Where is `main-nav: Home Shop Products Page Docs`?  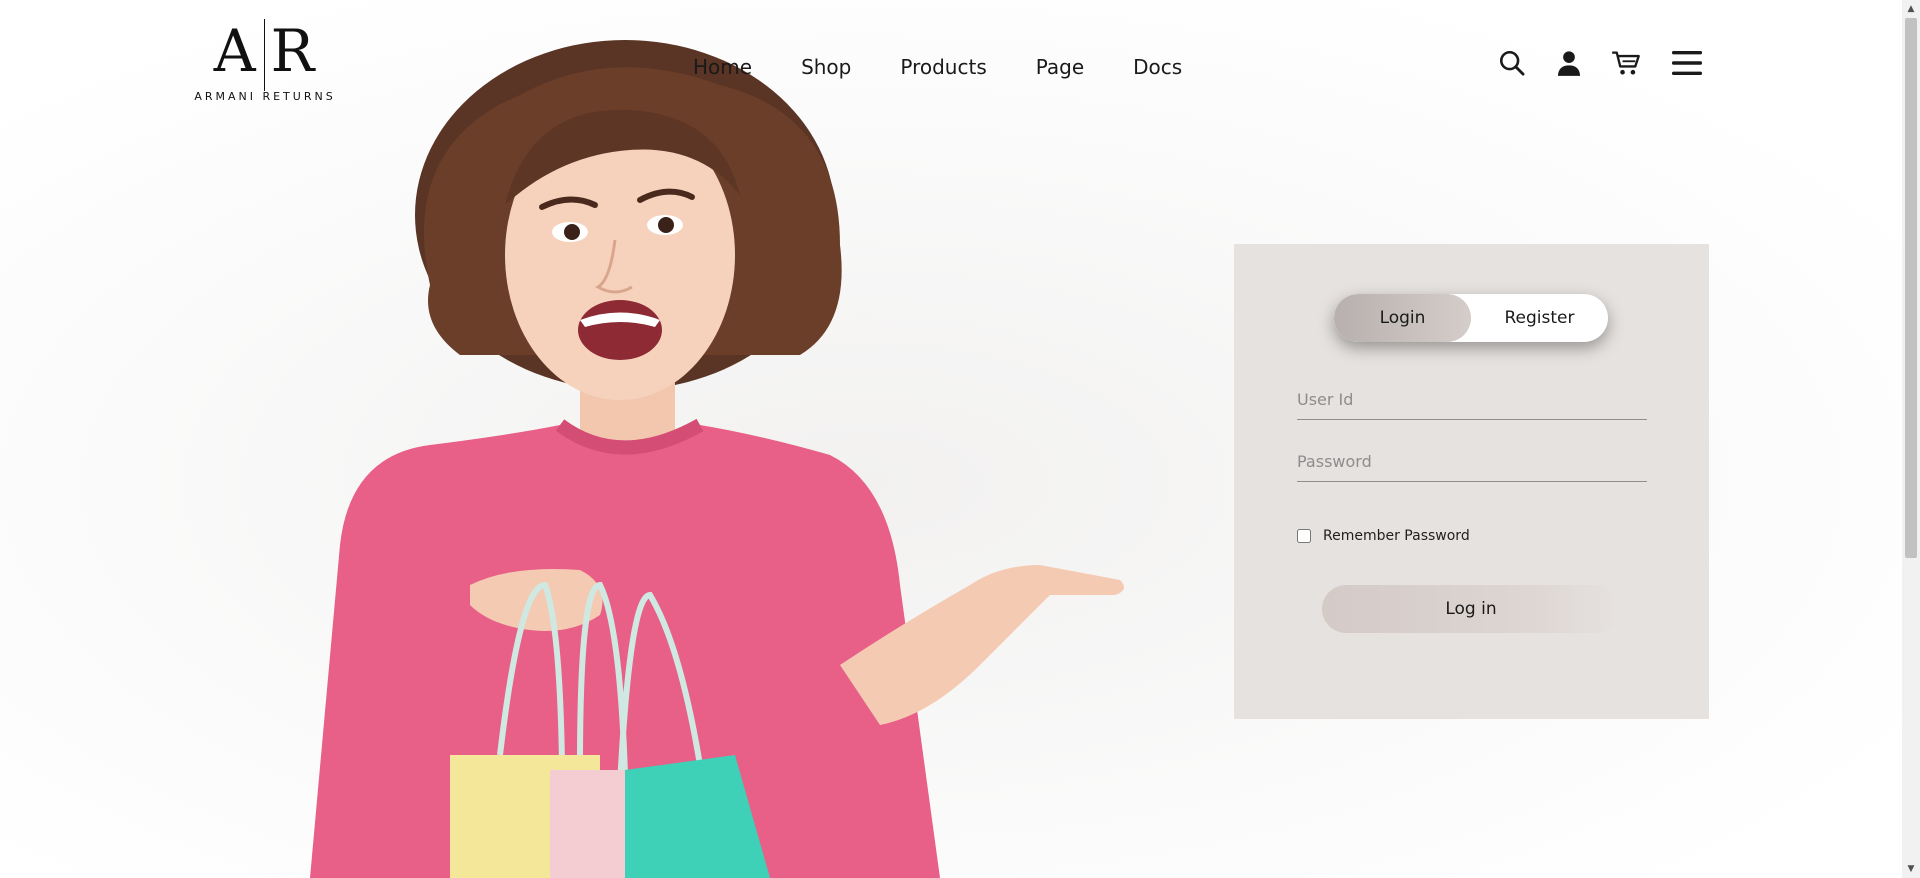
main-nav: Home Shop Products Page Docs is located at coordinates (962, 67).